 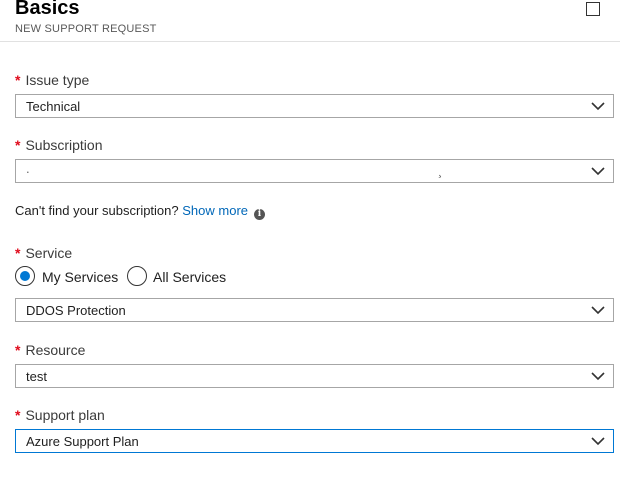 I want to click on info-icon: i, so click(x=259, y=214).